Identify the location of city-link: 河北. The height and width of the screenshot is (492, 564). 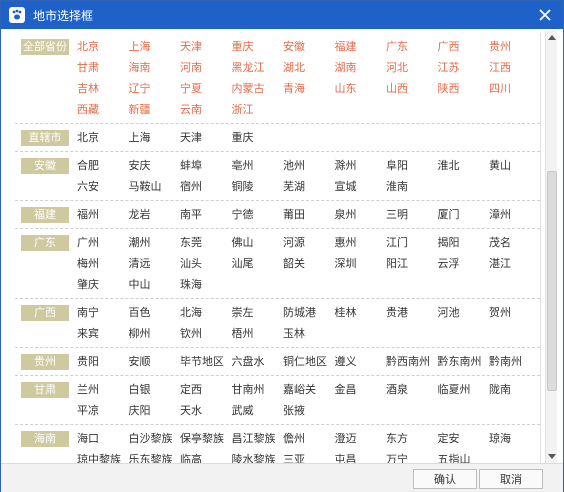
(412, 67).